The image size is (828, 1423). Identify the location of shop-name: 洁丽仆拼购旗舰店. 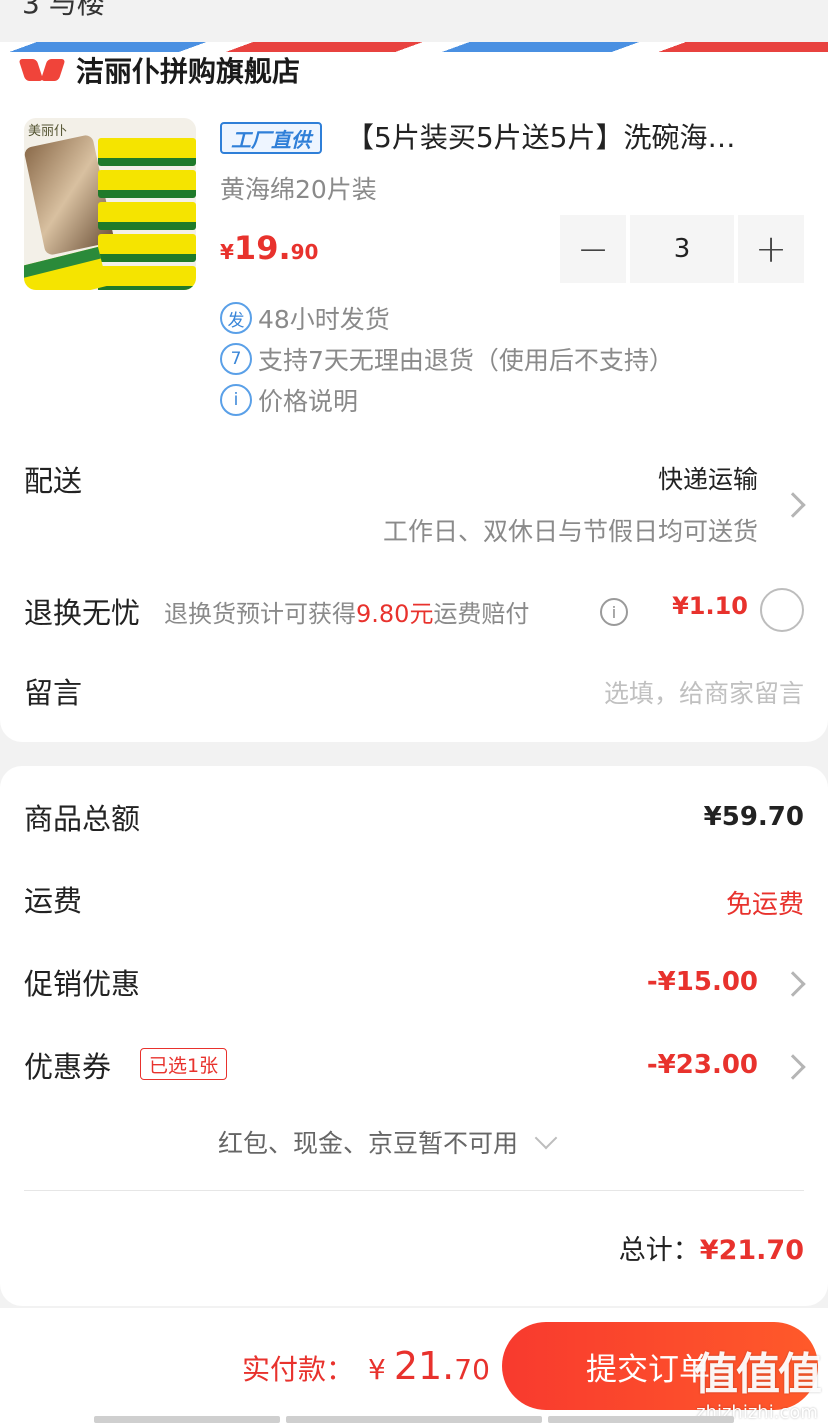
(188, 70).